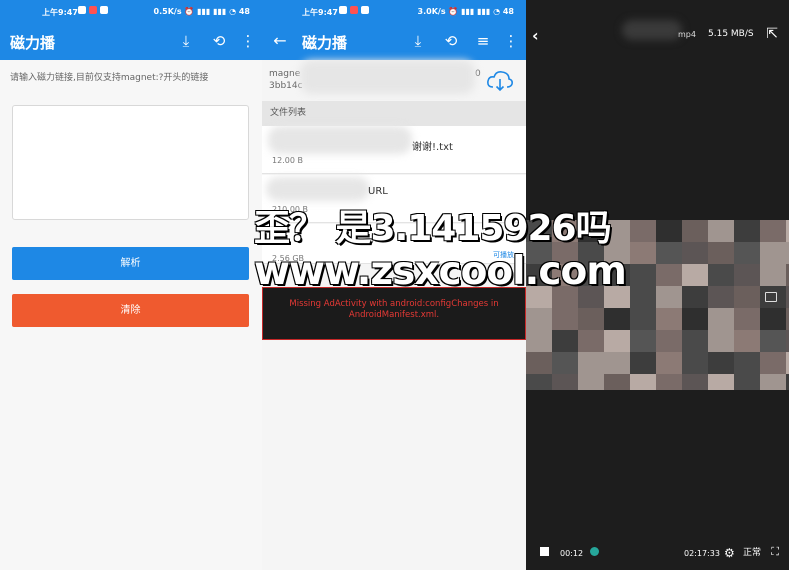 This screenshot has height=570, width=789. I want to click on magnet-hint: 请输入磁力链接,目前仅支持magnet:?开头的链接, so click(109, 78).